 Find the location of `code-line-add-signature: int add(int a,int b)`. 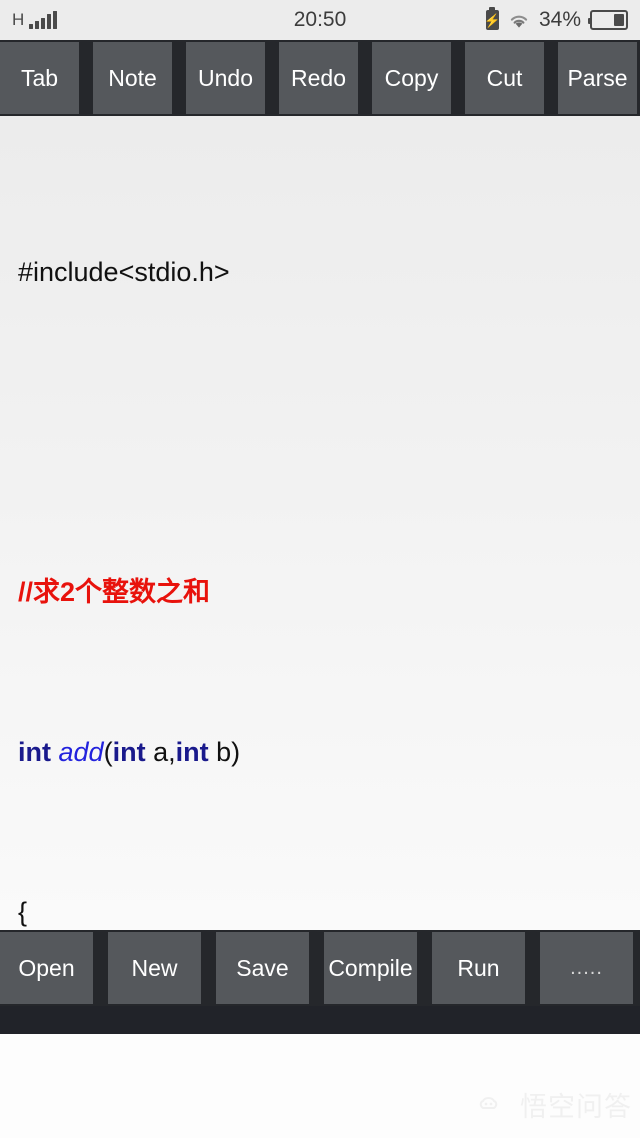

code-line-add-signature: int add(int a,int b) is located at coordinates (329, 752).